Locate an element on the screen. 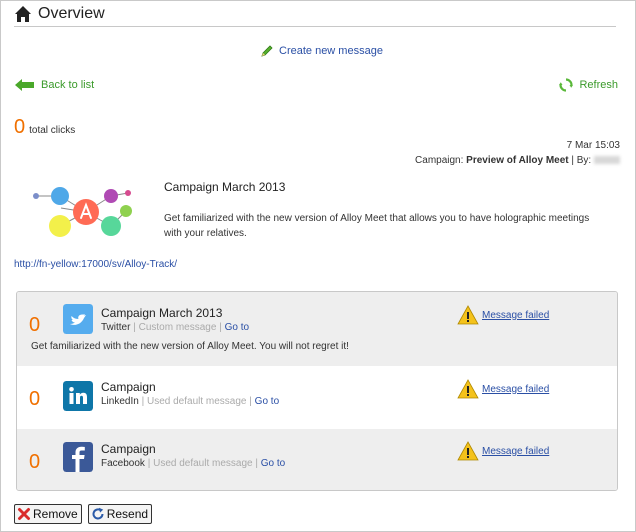  pencil-icon is located at coordinates (267, 51).